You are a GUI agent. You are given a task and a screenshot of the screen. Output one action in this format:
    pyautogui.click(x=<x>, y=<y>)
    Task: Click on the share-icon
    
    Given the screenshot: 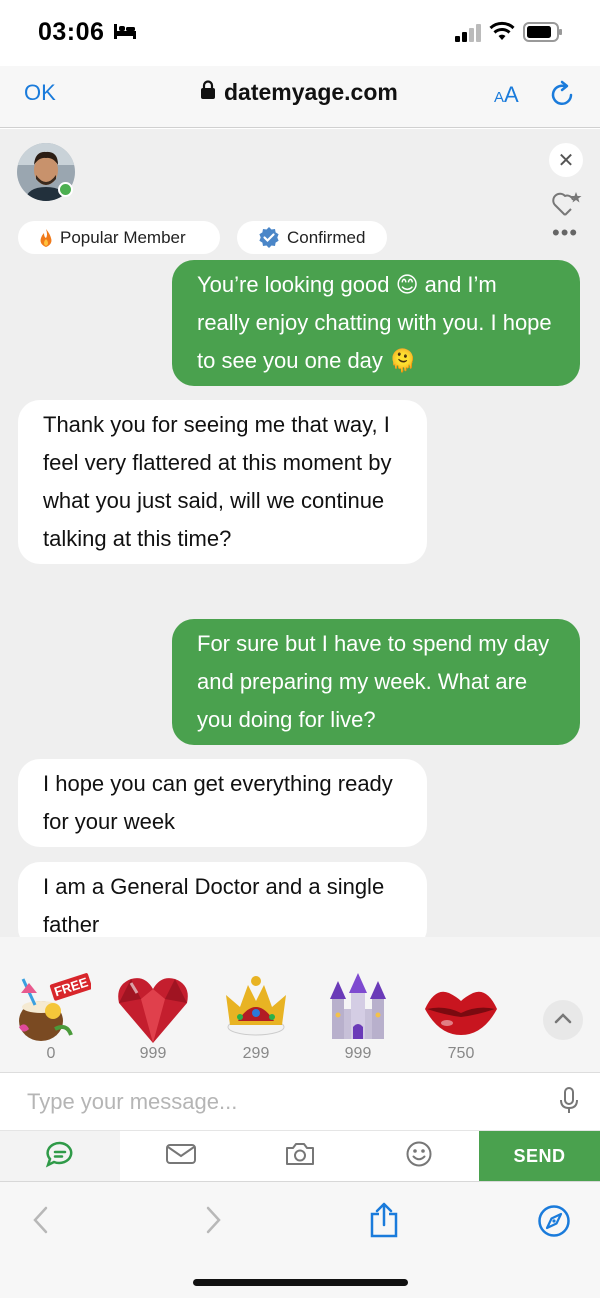 What is the action you would take?
    pyautogui.click(x=384, y=1222)
    